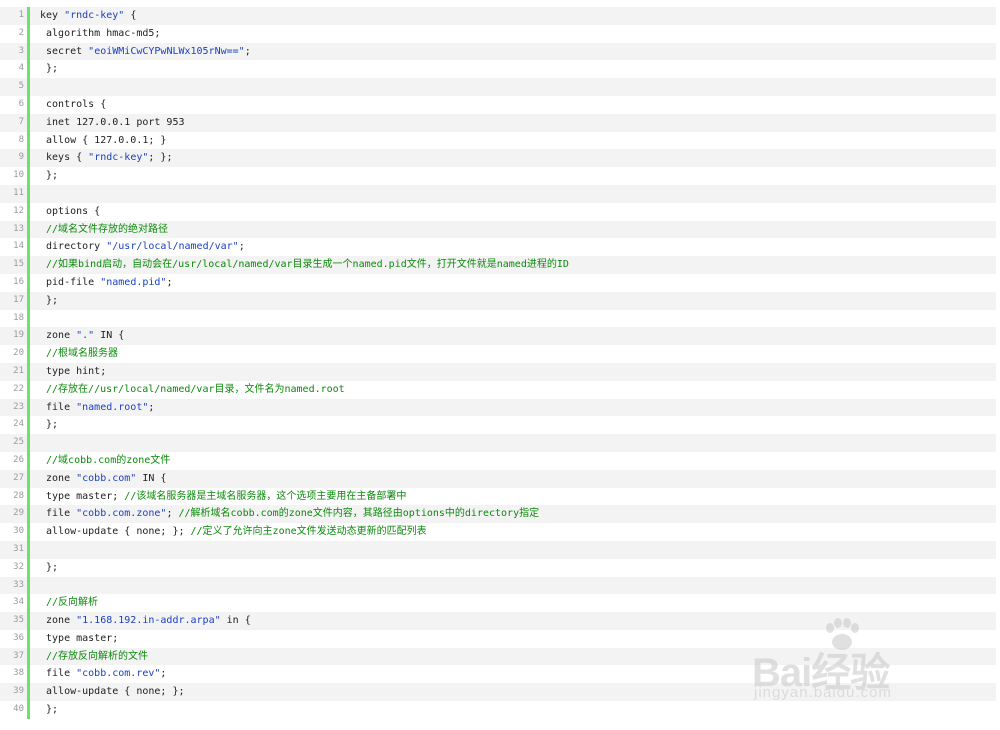 The height and width of the screenshot is (730, 1000). I want to click on code-line: 38 file "cobb.com.rev";, so click(498, 674).